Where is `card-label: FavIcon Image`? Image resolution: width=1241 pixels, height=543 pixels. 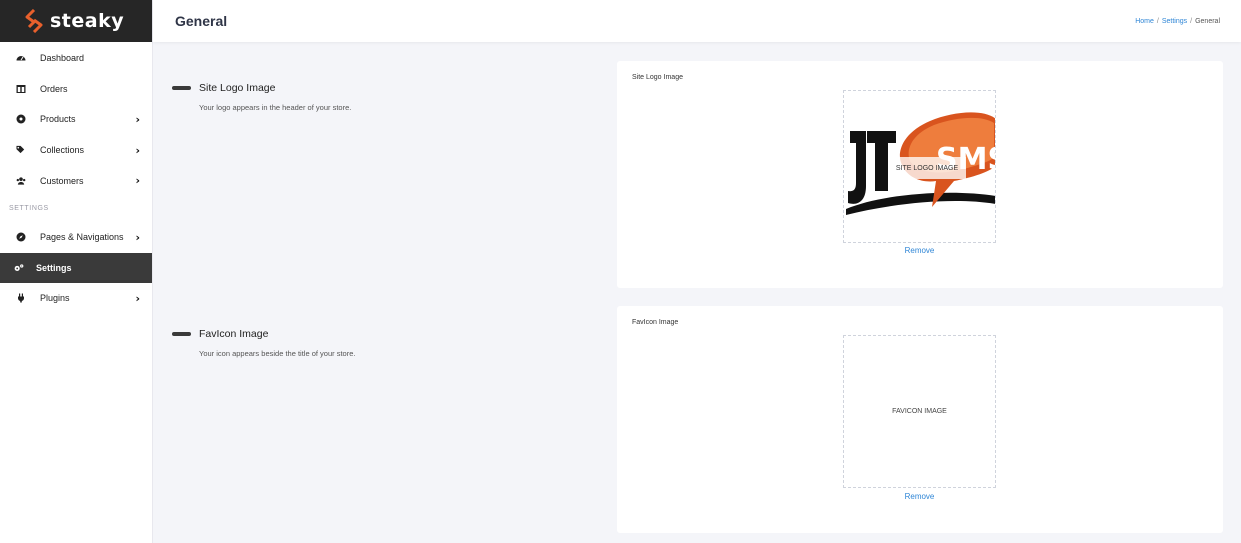
card-label: FavIcon Image is located at coordinates (655, 322).